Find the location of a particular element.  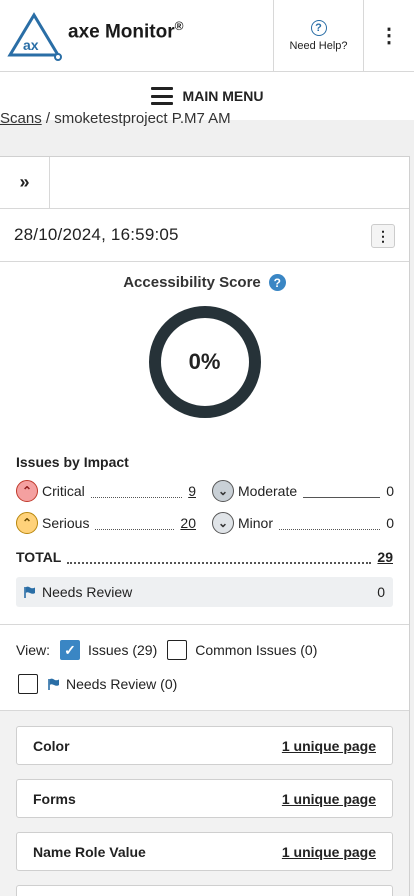

scan-options-button: ⋮ is located at coordinates (383, 236).